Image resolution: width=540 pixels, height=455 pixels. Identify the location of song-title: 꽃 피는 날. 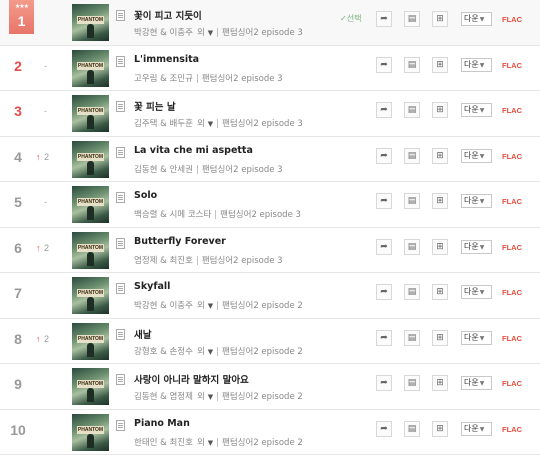
(155, 106).